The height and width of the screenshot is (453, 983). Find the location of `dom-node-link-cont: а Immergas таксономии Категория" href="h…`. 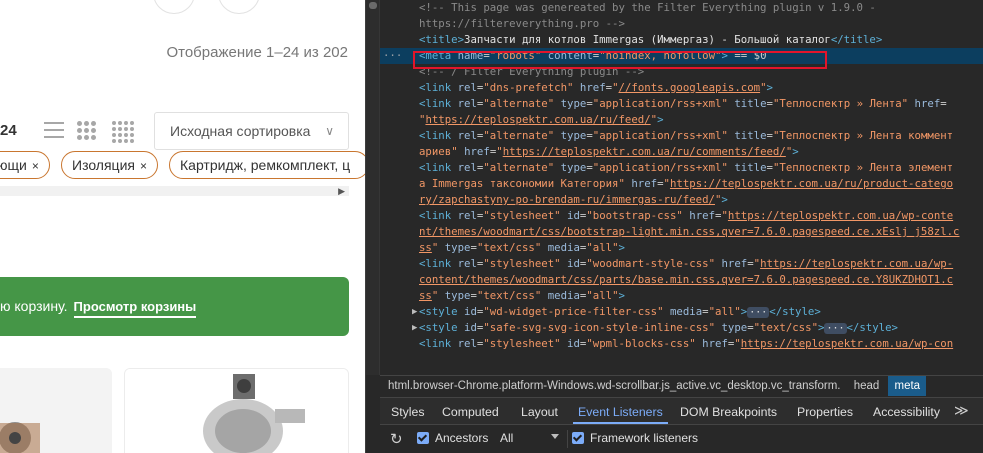

dom-node-link-cont: а Immergas таксономии Категория" href="h… is located at coordinates (681, 184).